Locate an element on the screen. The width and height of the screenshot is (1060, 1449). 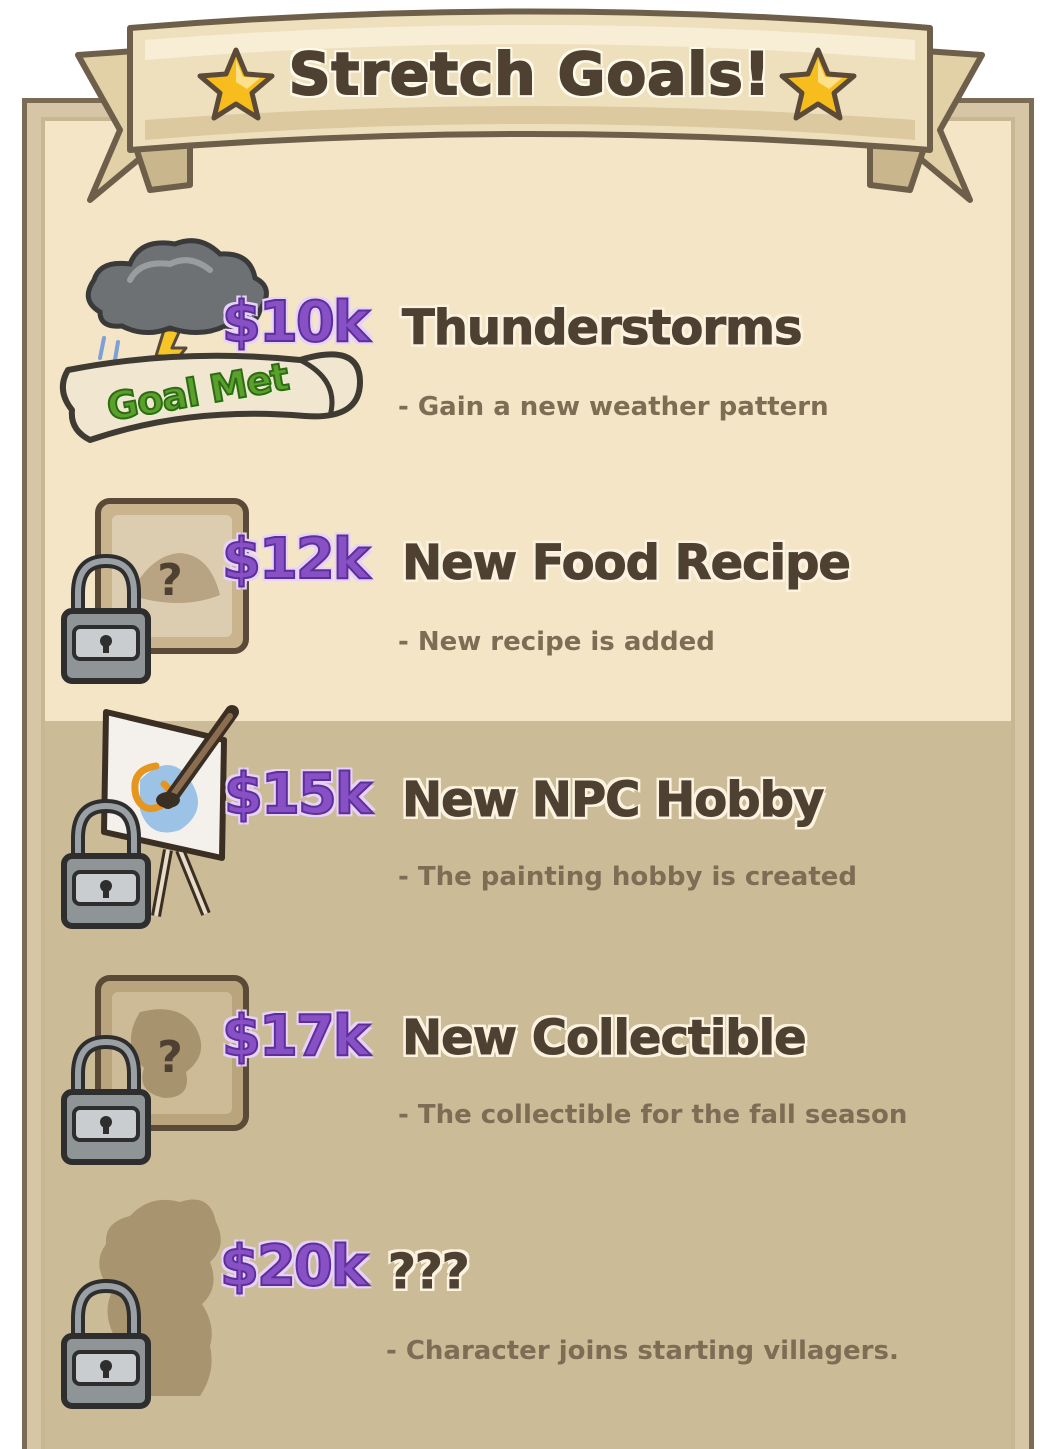
goal-price: $17k is located at coordinates (296, 1036).